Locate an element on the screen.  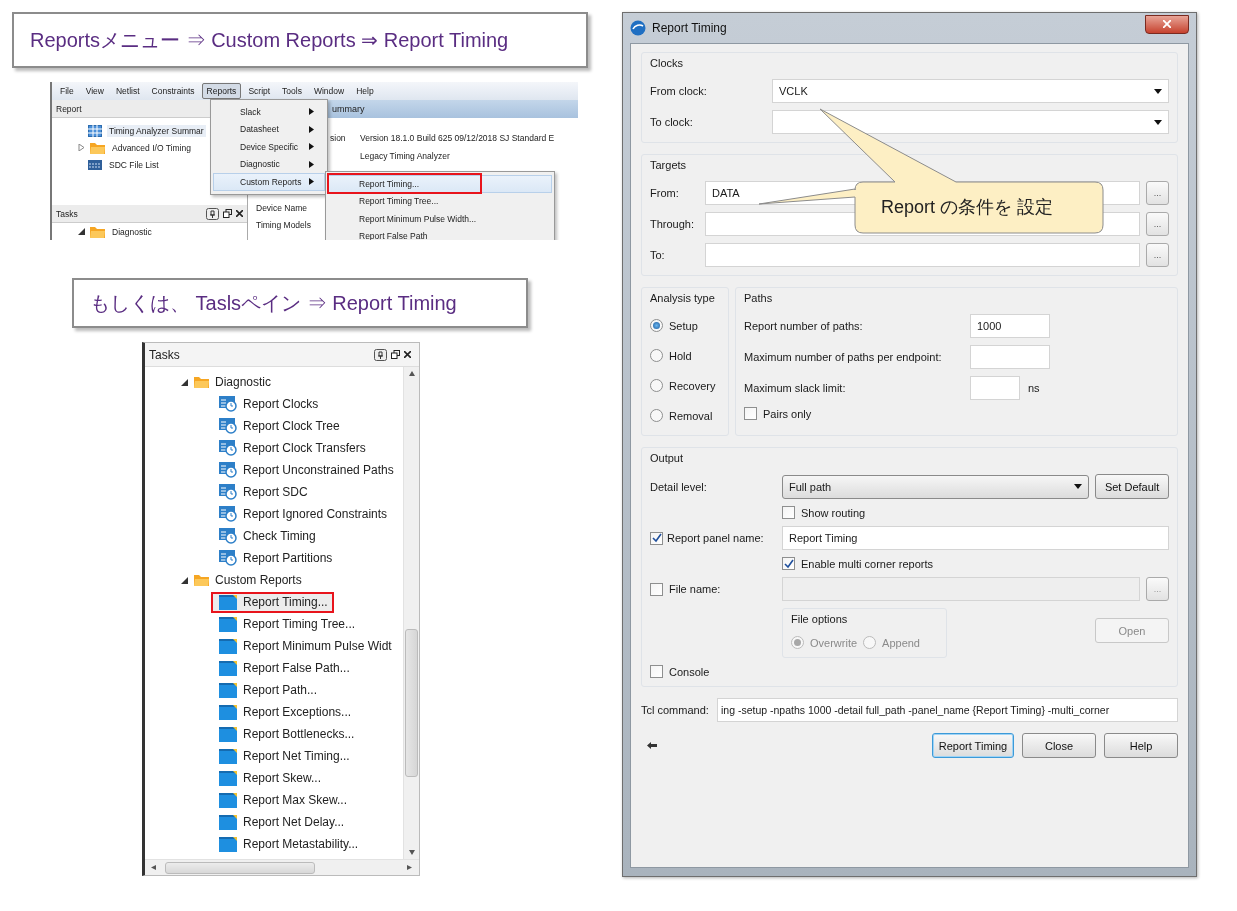
menu-entry: Device Specific is located at coordinates (269, 147).